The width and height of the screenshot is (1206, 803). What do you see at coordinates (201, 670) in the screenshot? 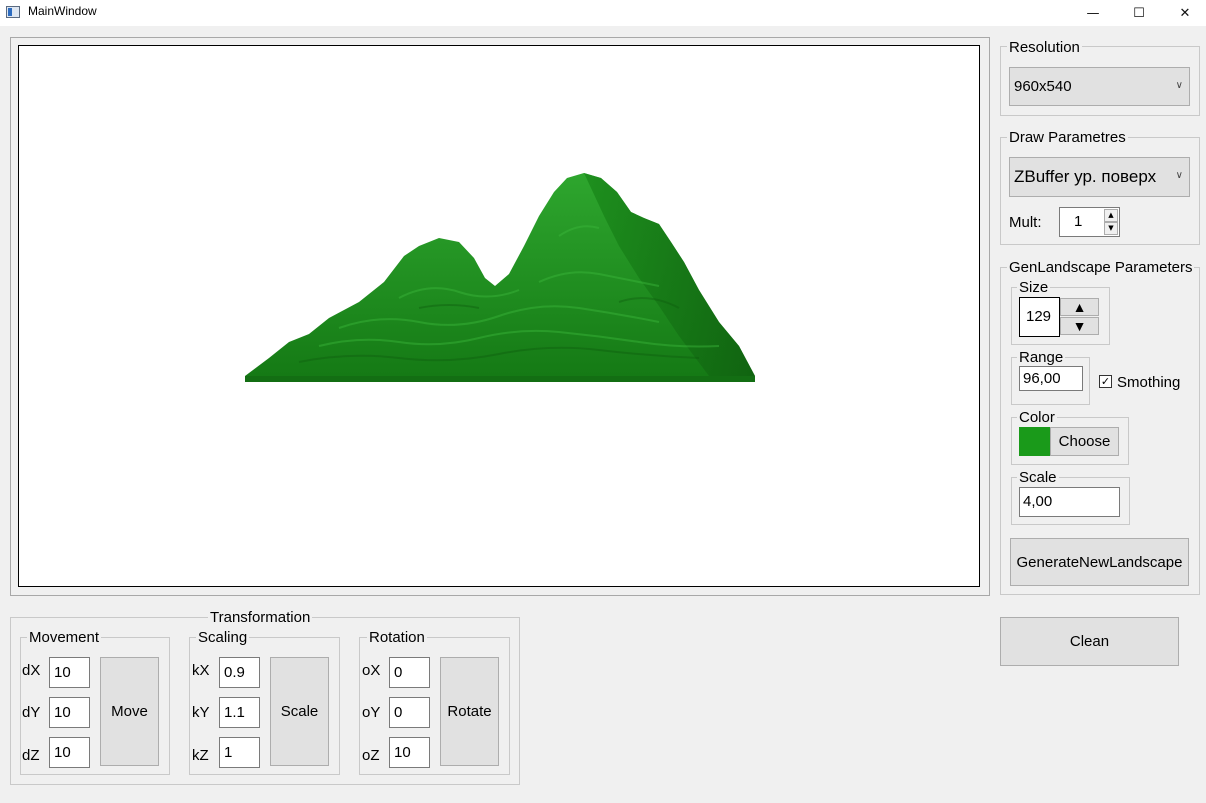
I see `kx-label: kX` at bounding box center [201, 670].